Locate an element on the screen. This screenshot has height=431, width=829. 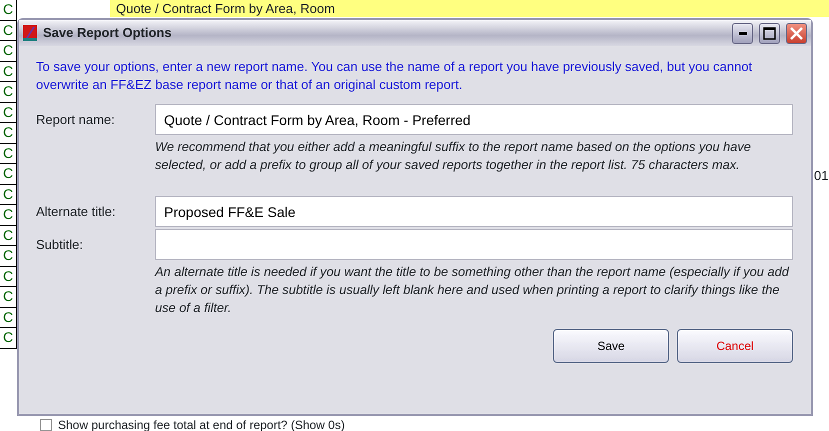
close-button is located at coordinates (796, 33).